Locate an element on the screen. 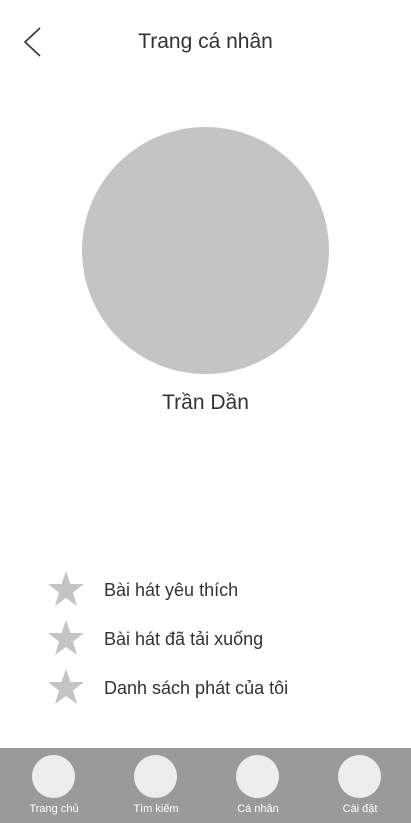 This screenshot has width=411, height=823. page-title: Trang cá nhân is located at coordinates (205, 41).